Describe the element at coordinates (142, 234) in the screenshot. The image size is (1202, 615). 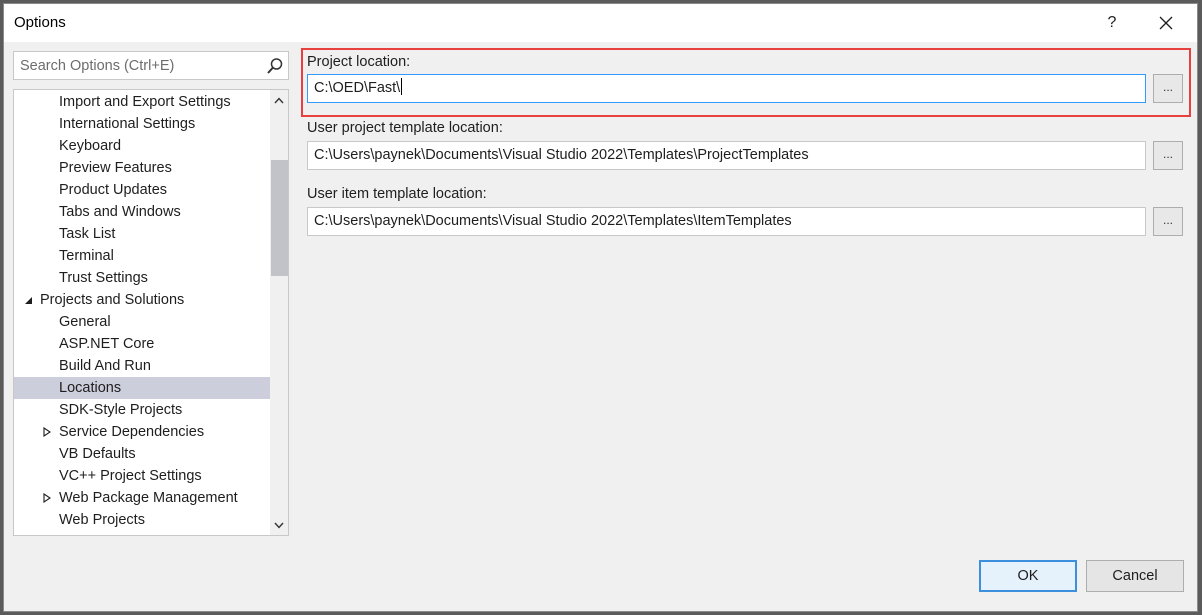
I see `tree-item: Task List` at that location.